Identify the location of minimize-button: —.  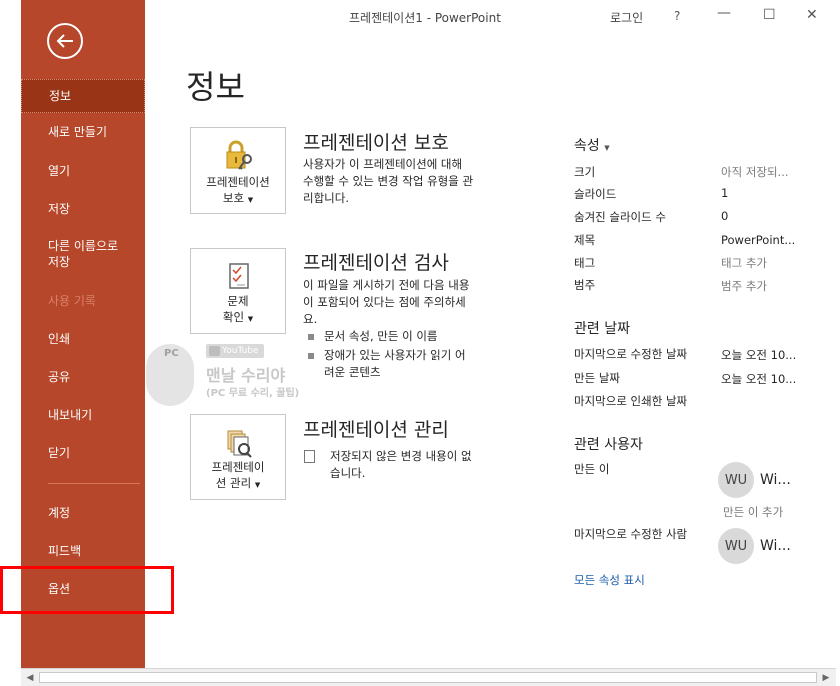
(724, 13).